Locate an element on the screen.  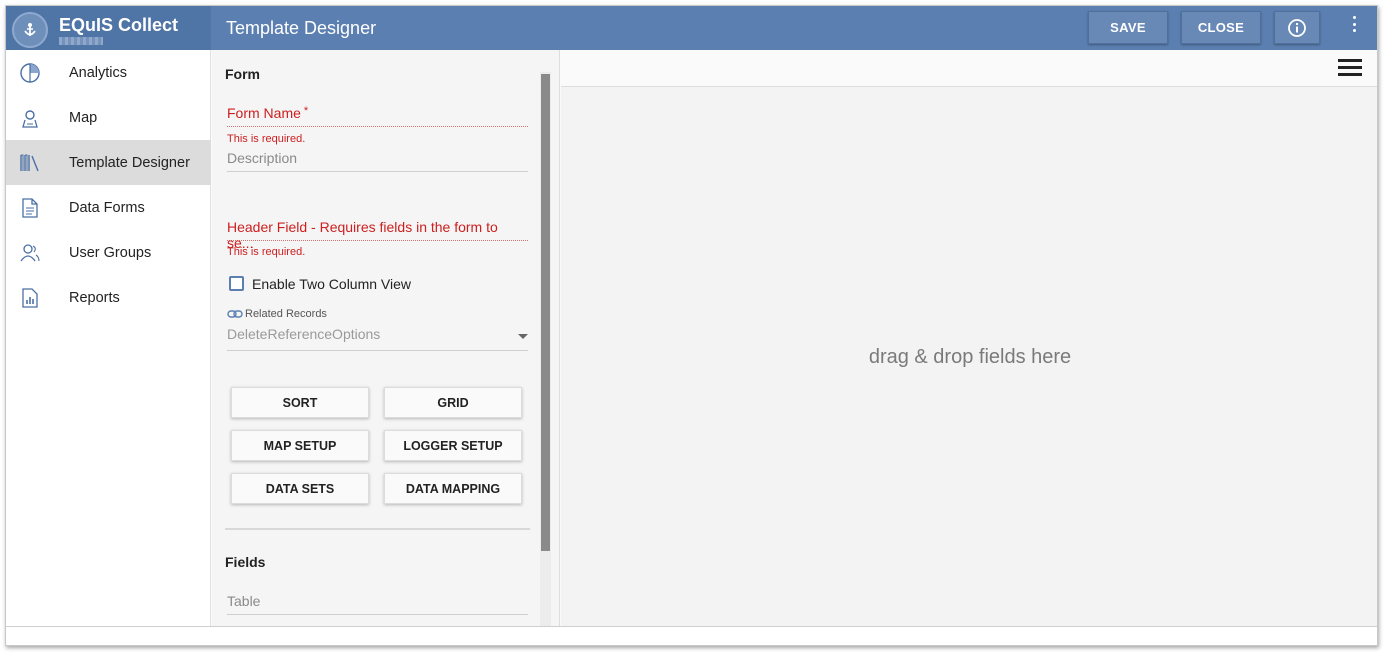
data-mapping-button: DATA MAPPING is located at coordinates (453, 488).